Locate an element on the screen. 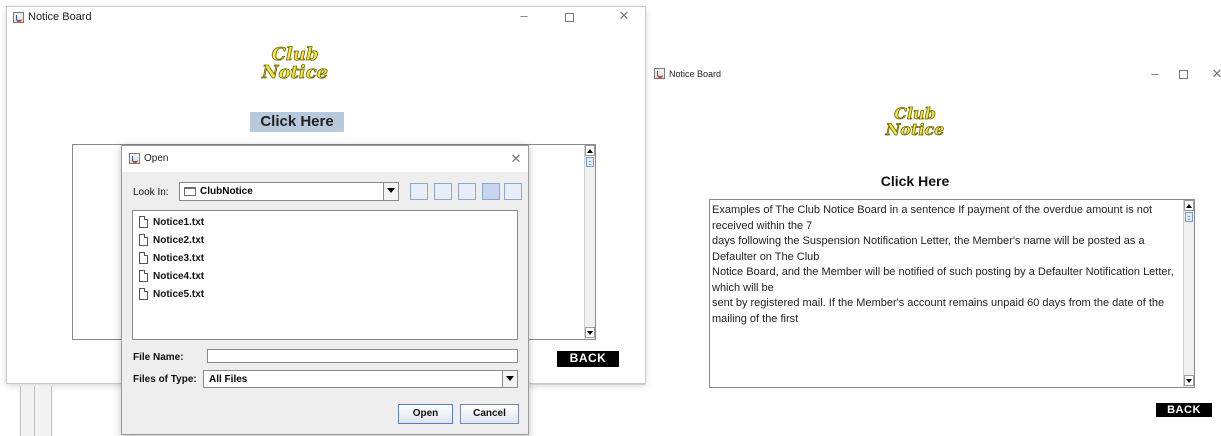  list-item: Notice5.txt is located at coordinates (171, 294).